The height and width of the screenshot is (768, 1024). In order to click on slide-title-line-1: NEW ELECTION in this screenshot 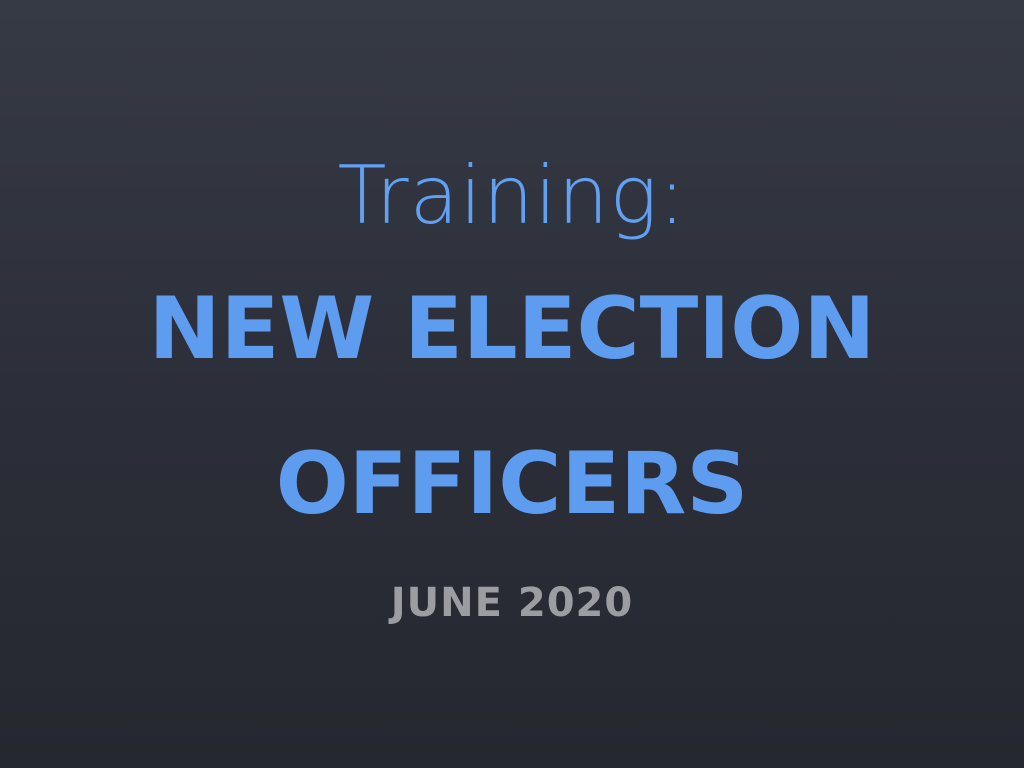, I will do `click(512, 329)`.